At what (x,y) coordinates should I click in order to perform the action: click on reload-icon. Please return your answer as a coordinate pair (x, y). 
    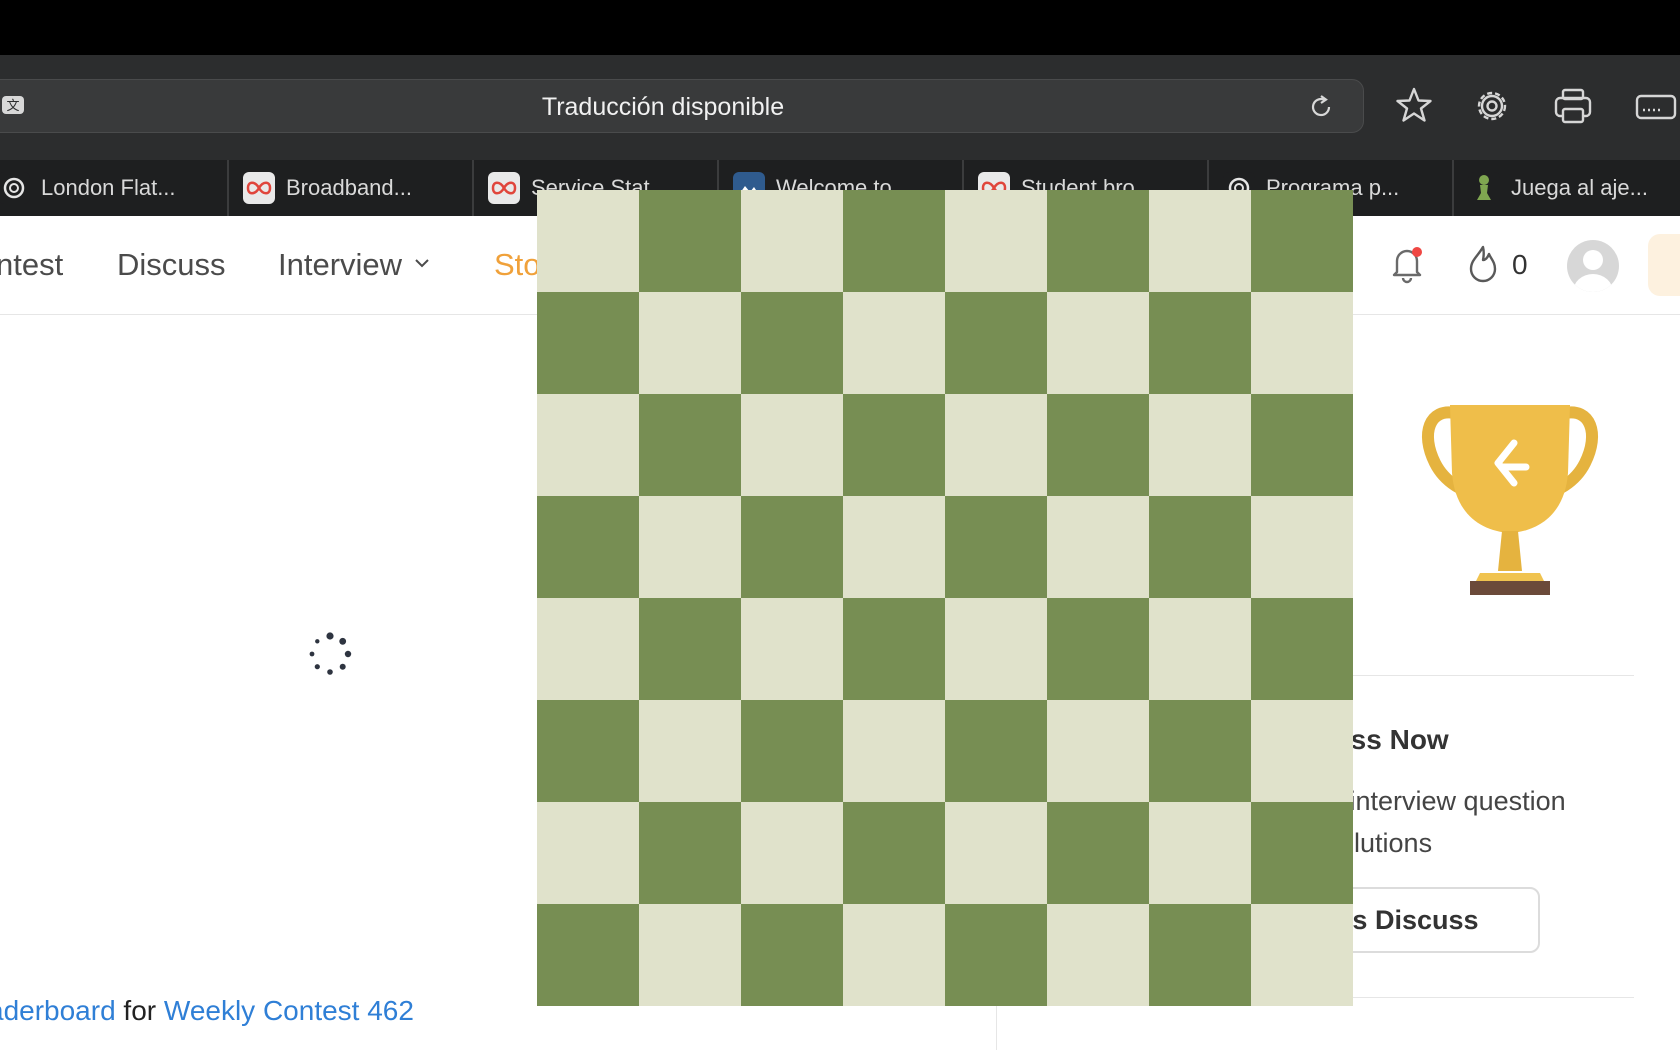
    Looking at the image, I should click on (1321, 107).